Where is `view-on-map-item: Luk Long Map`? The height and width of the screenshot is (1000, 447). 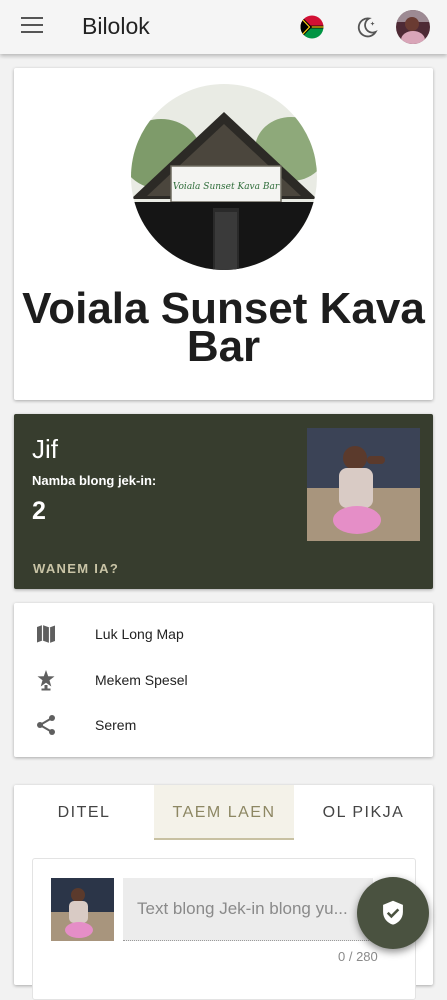
view-on-map-item: Luk Long Map is located at coordinates (223, 634).